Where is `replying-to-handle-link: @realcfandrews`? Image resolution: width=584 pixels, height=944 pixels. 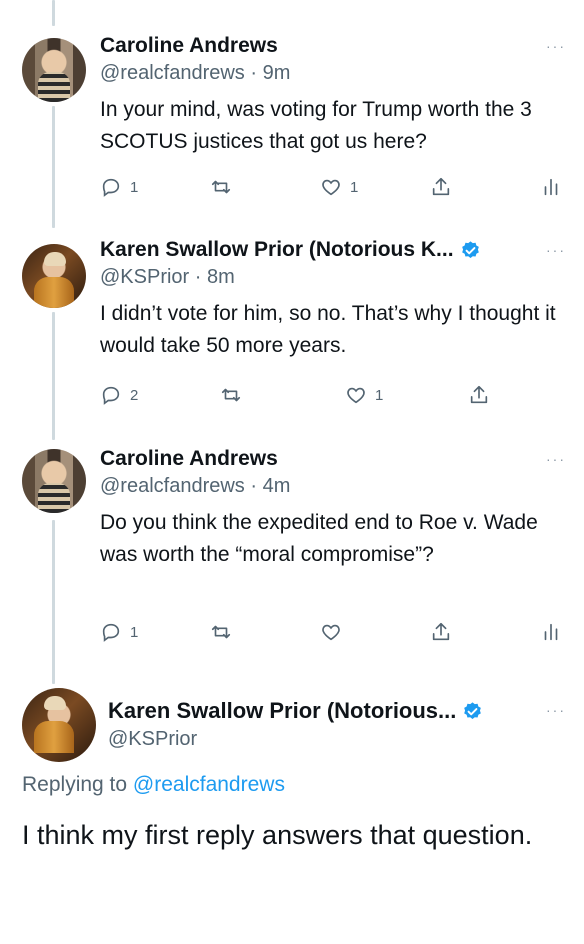
replying-to-handle-link: @realcfandrews is located at coordinates (209, 784).